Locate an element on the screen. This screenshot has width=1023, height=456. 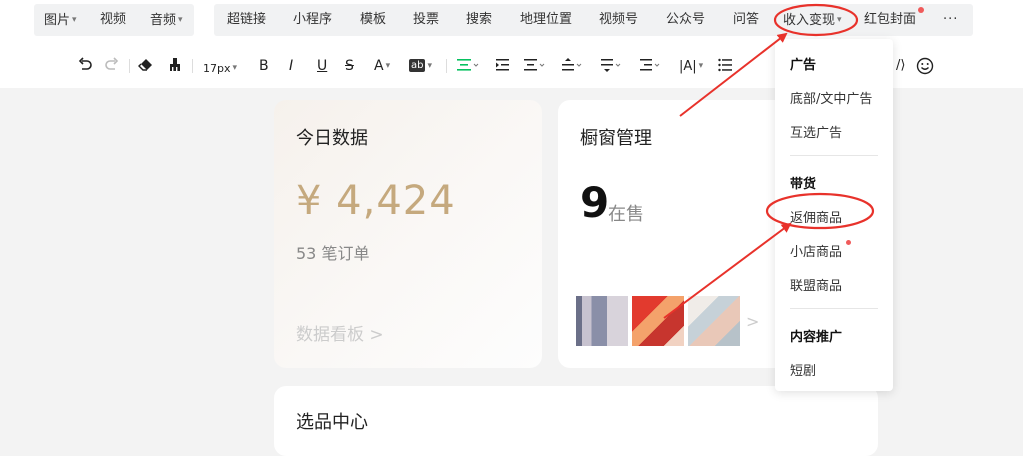
font-color-button: A ▾ is located at coordinates (382, 66).